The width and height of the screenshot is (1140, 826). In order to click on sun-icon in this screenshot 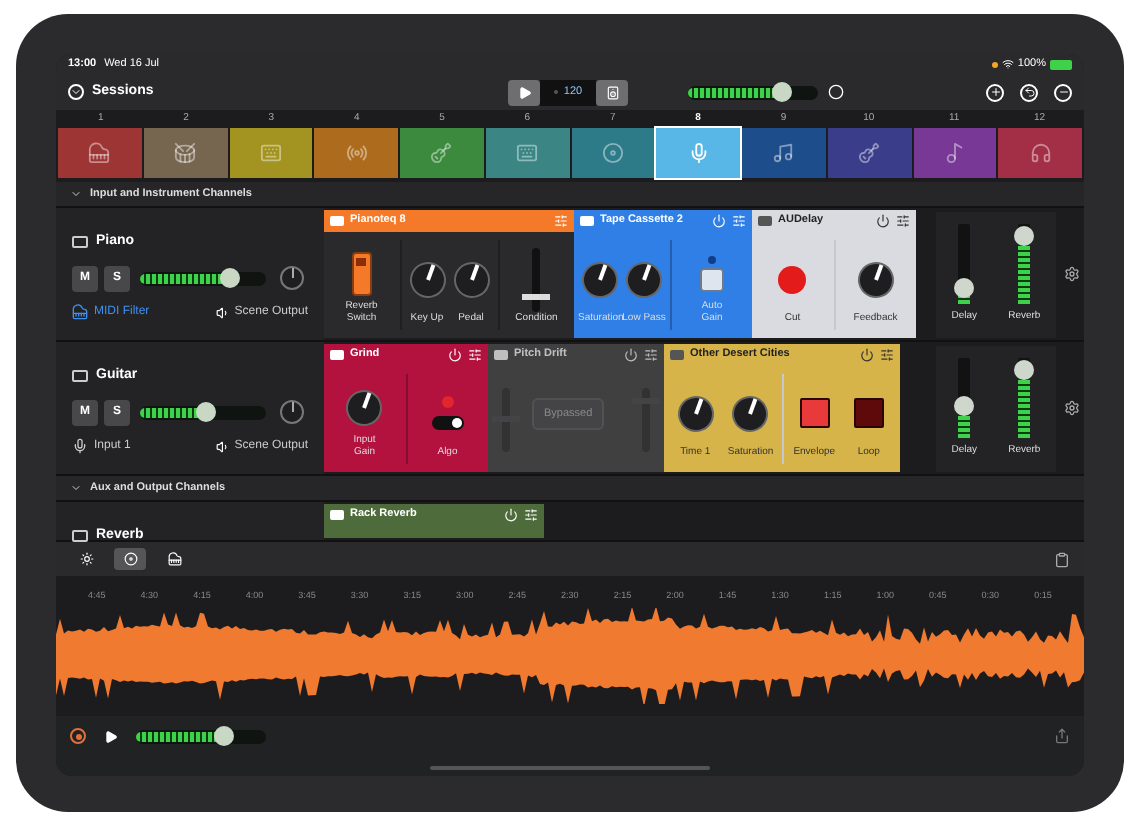, I will do `click(86, 559)`.